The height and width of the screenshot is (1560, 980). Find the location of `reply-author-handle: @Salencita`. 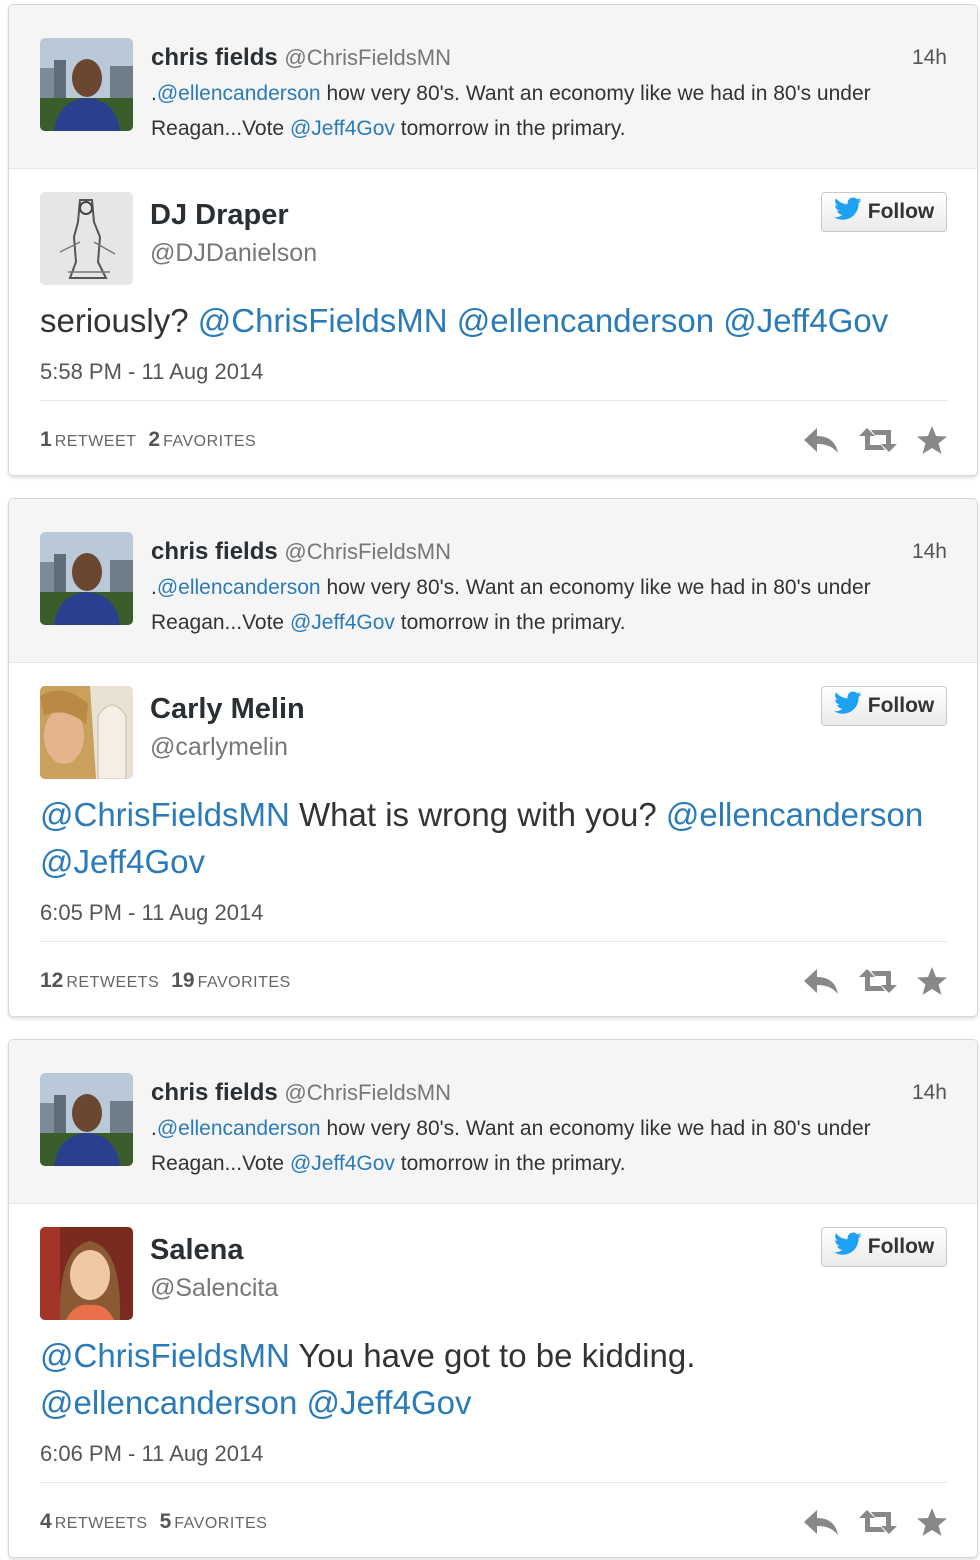

reply-author-handle: @Salencita is located at coordinates (214, 1288).